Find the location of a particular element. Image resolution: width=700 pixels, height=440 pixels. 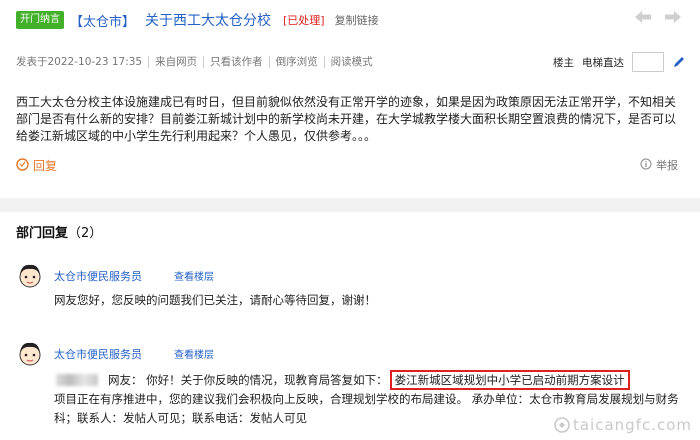

watermark-logo-icon is located at coordinates (562, 425).